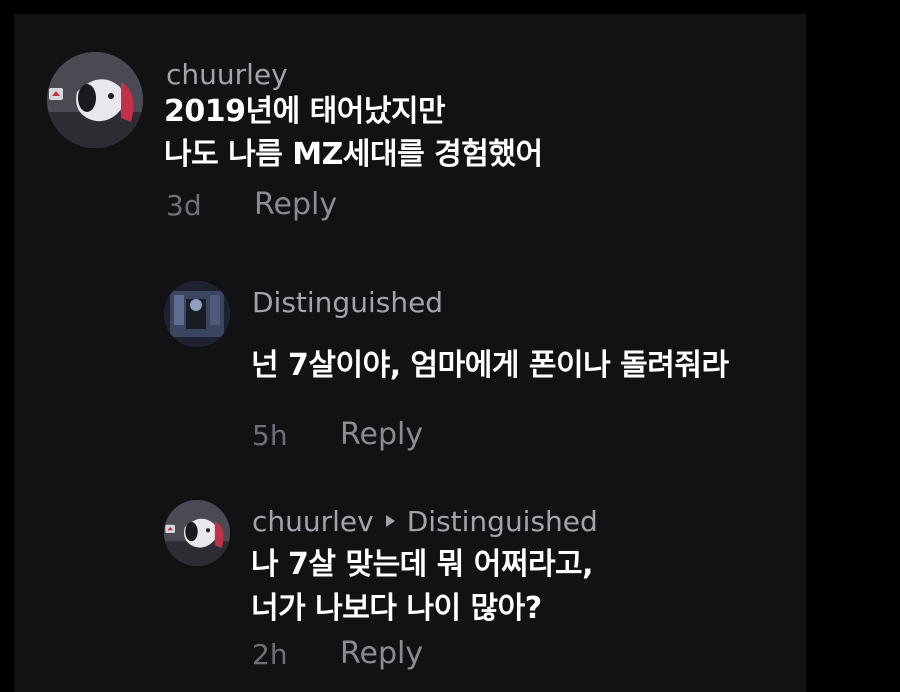 The width and height of the screenshot is (900, 692). I want to click on dark-photo-avatar-graphic, so click(197, 314).